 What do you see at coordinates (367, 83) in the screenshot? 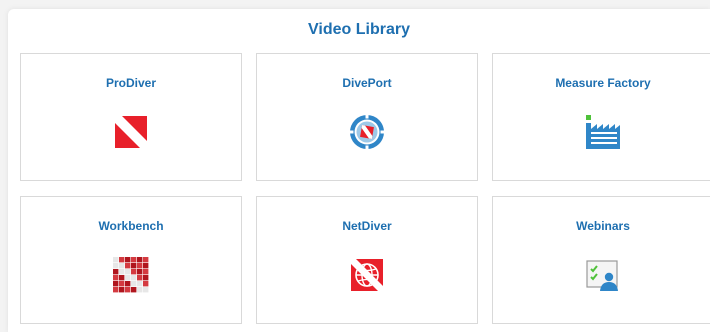
I see `card-label: DivePort` at bounding box center [367, 83].